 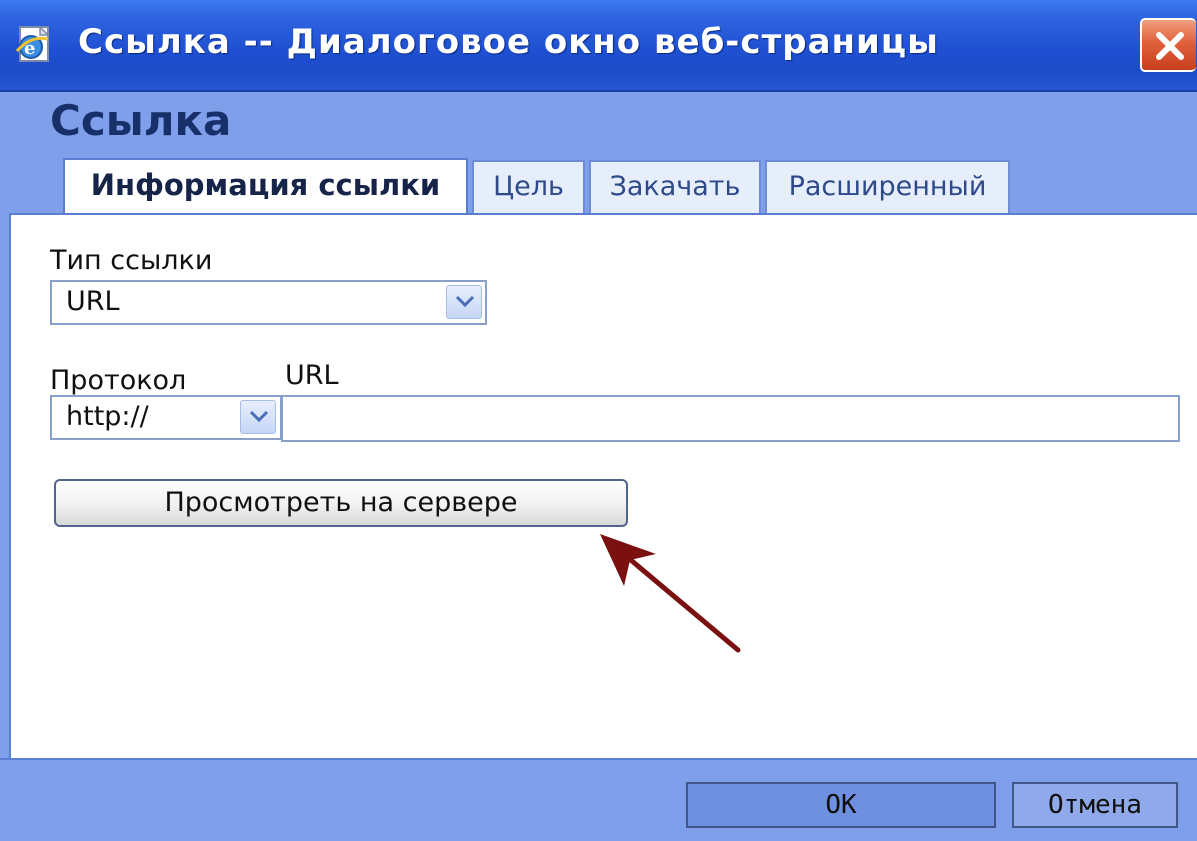 What do you see at coordinates (341, 503) in the screenshot?
I see `browse-server-button: Просмотреть на сервере` at bounding box center [341, 503].